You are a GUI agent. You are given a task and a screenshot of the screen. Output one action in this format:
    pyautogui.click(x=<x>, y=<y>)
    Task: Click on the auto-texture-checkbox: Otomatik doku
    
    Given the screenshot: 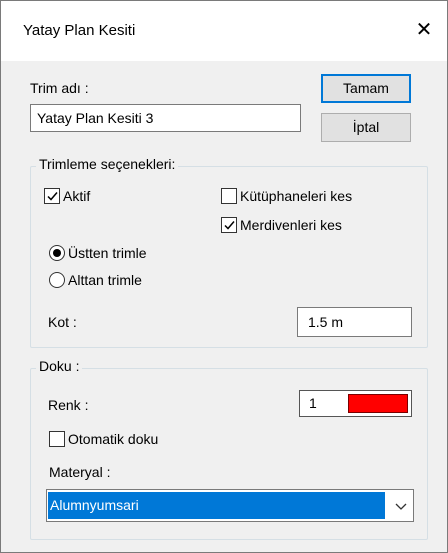 What is the action you would take?
    pyautogui.click(x=103, y=439)
    